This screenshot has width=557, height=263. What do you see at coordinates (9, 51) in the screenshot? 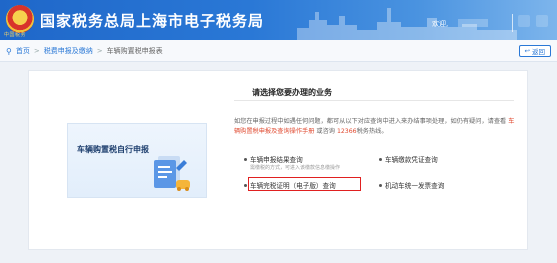
I see `location-pin-icon: ⚲` at bounding box center [9, 51].